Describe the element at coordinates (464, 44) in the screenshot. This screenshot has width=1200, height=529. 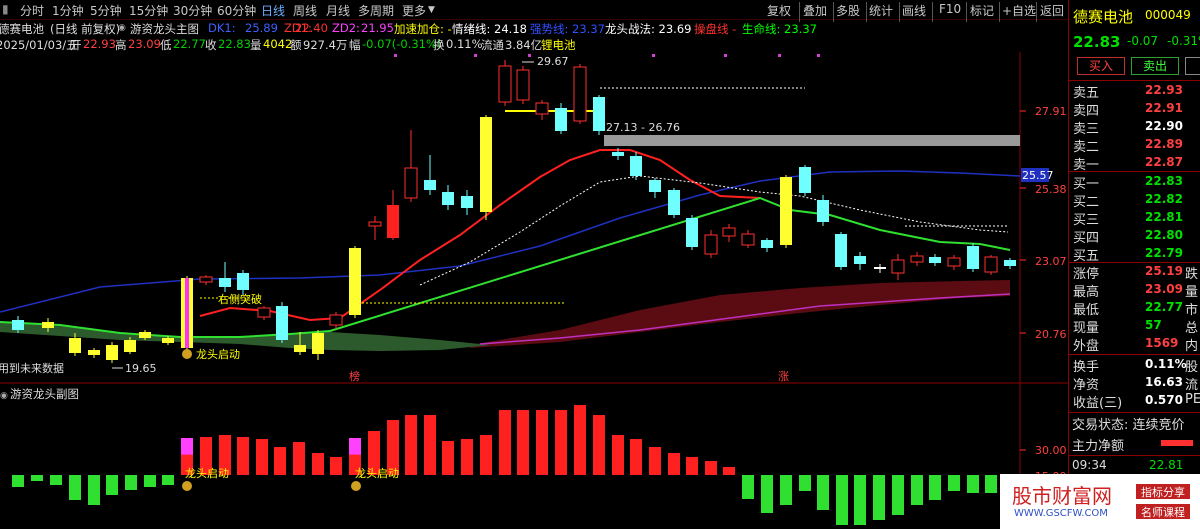
I see `turn-value: 0.11%` at that location.